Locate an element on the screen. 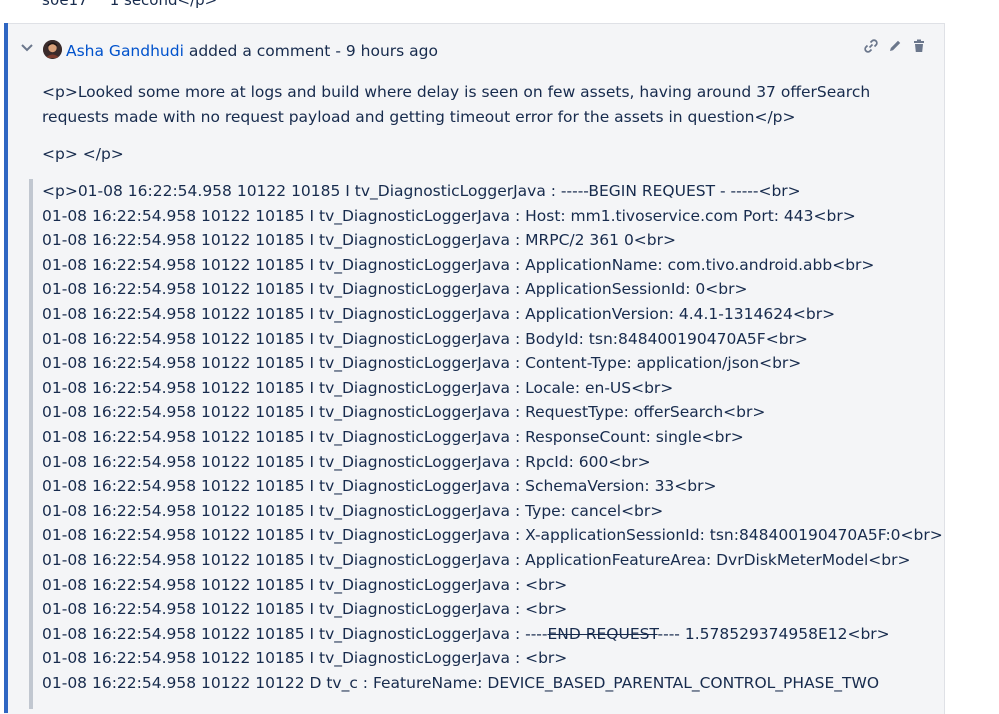 This screenshot has width=999, height=714. author-link: Asha Gandhudi is located at coordinates (125, 51).